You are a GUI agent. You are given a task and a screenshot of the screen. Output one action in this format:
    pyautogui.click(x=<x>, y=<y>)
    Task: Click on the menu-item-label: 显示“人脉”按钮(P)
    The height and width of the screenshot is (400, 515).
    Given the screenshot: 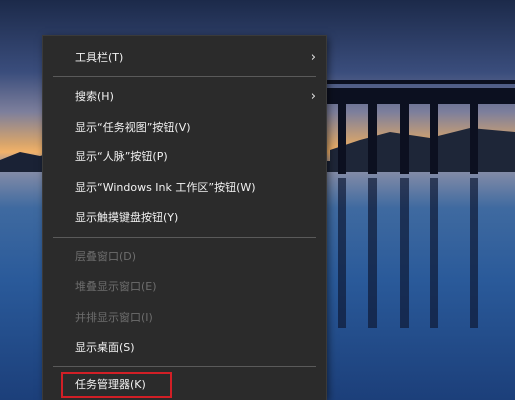 What is the action you would take?
    pyautogui.click(x=121, y=156)
    